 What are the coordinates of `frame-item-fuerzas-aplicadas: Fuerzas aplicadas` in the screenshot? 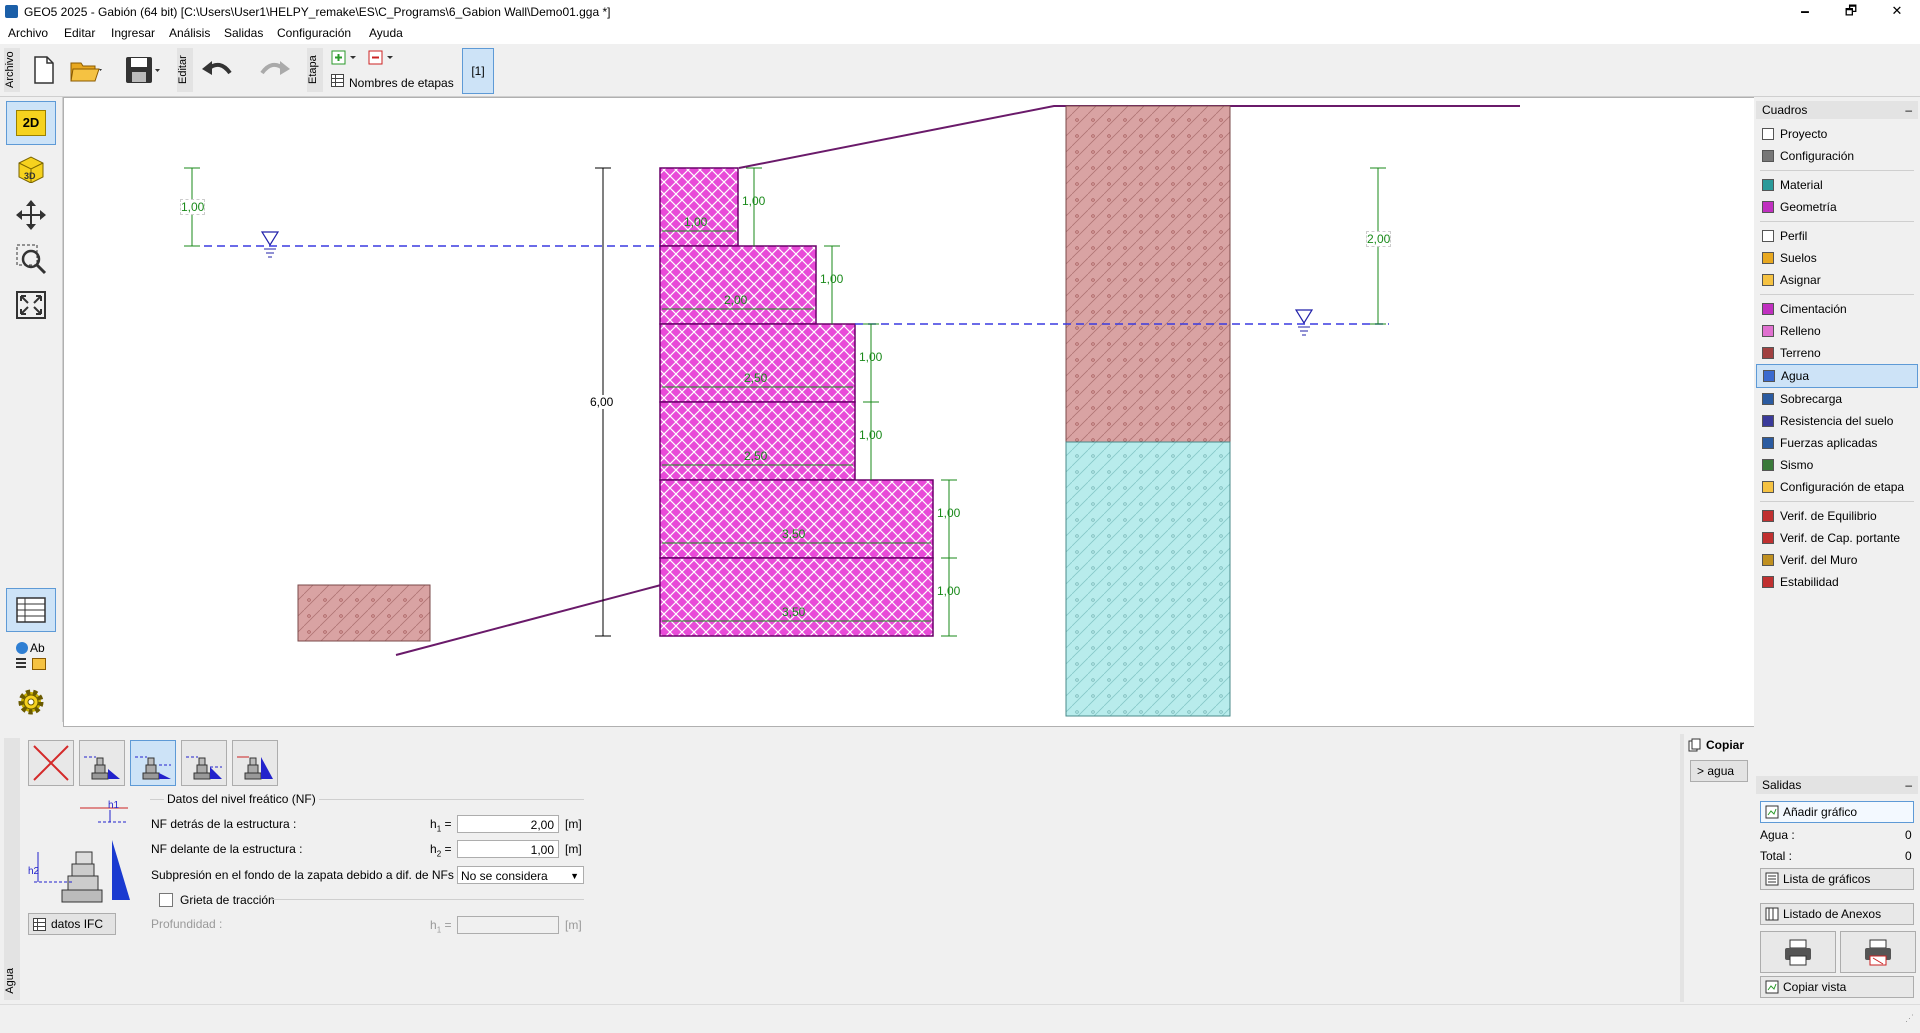 It's located at (1837, 443).